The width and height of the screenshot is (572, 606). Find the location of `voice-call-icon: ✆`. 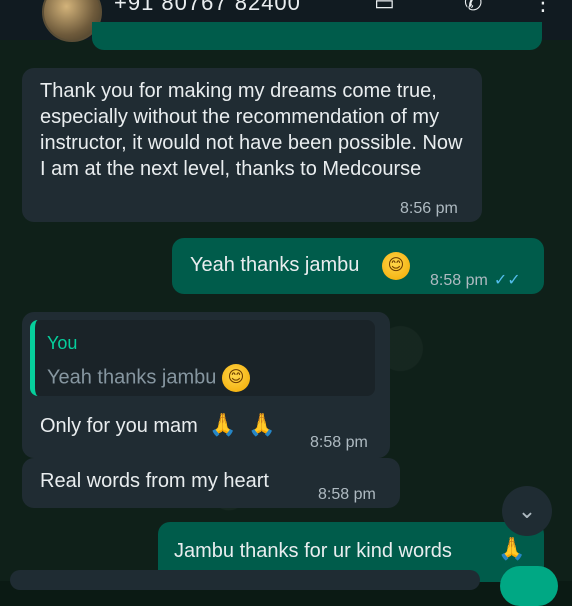

voice-call-icon: ✆ is located at coordinates (473, 8).